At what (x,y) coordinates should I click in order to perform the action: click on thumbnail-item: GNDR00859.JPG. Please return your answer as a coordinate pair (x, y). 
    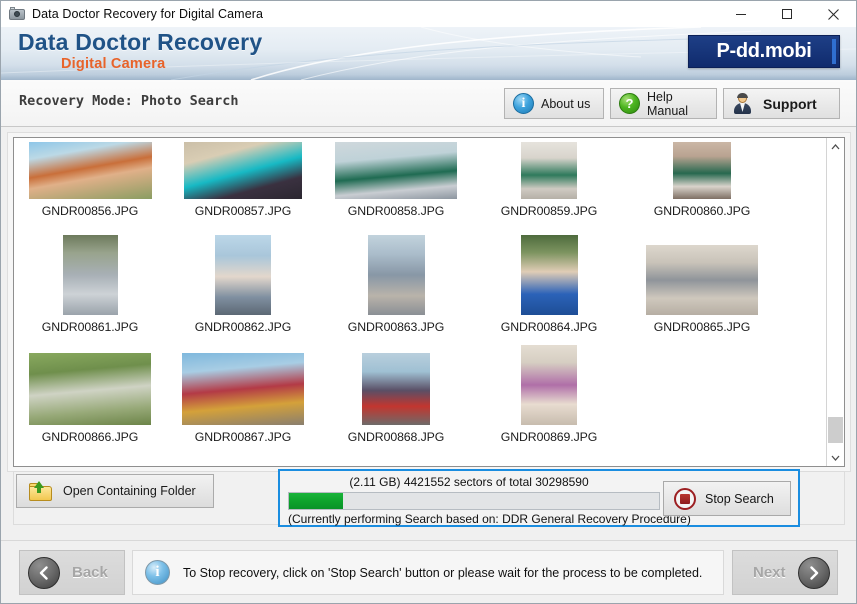
    Looking at the image, I should click on (549, 178).